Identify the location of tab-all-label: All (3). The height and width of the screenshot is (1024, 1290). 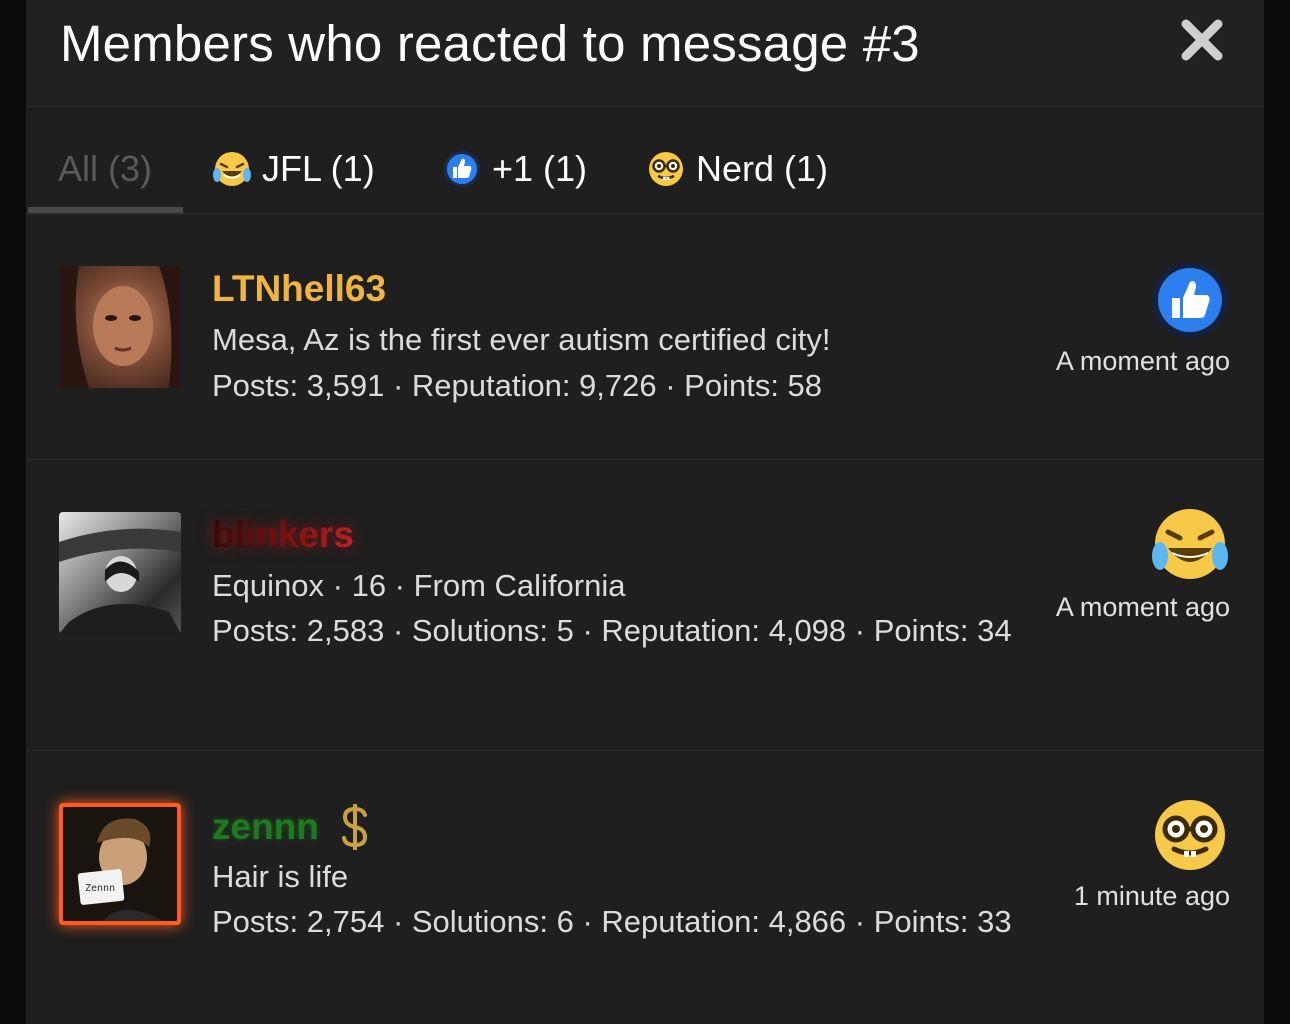
(105, 168).